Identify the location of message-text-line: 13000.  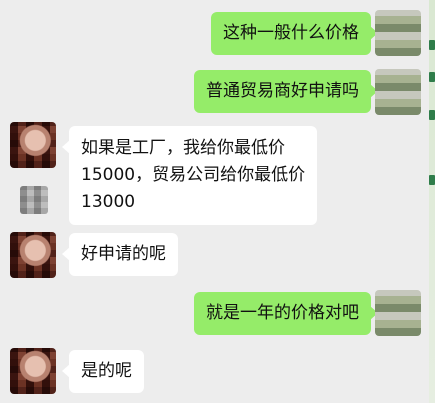
(108, 202).